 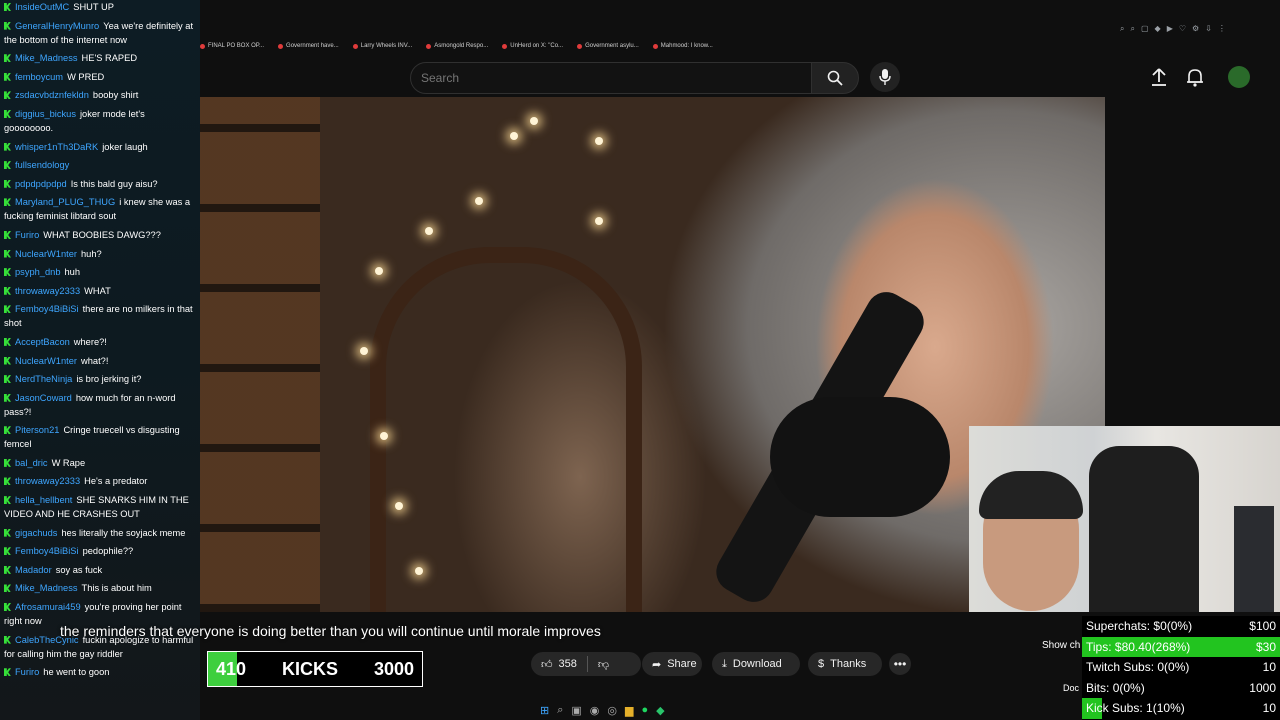 I want to click on chat-username: gigachuds, so click(x=36, y=533).